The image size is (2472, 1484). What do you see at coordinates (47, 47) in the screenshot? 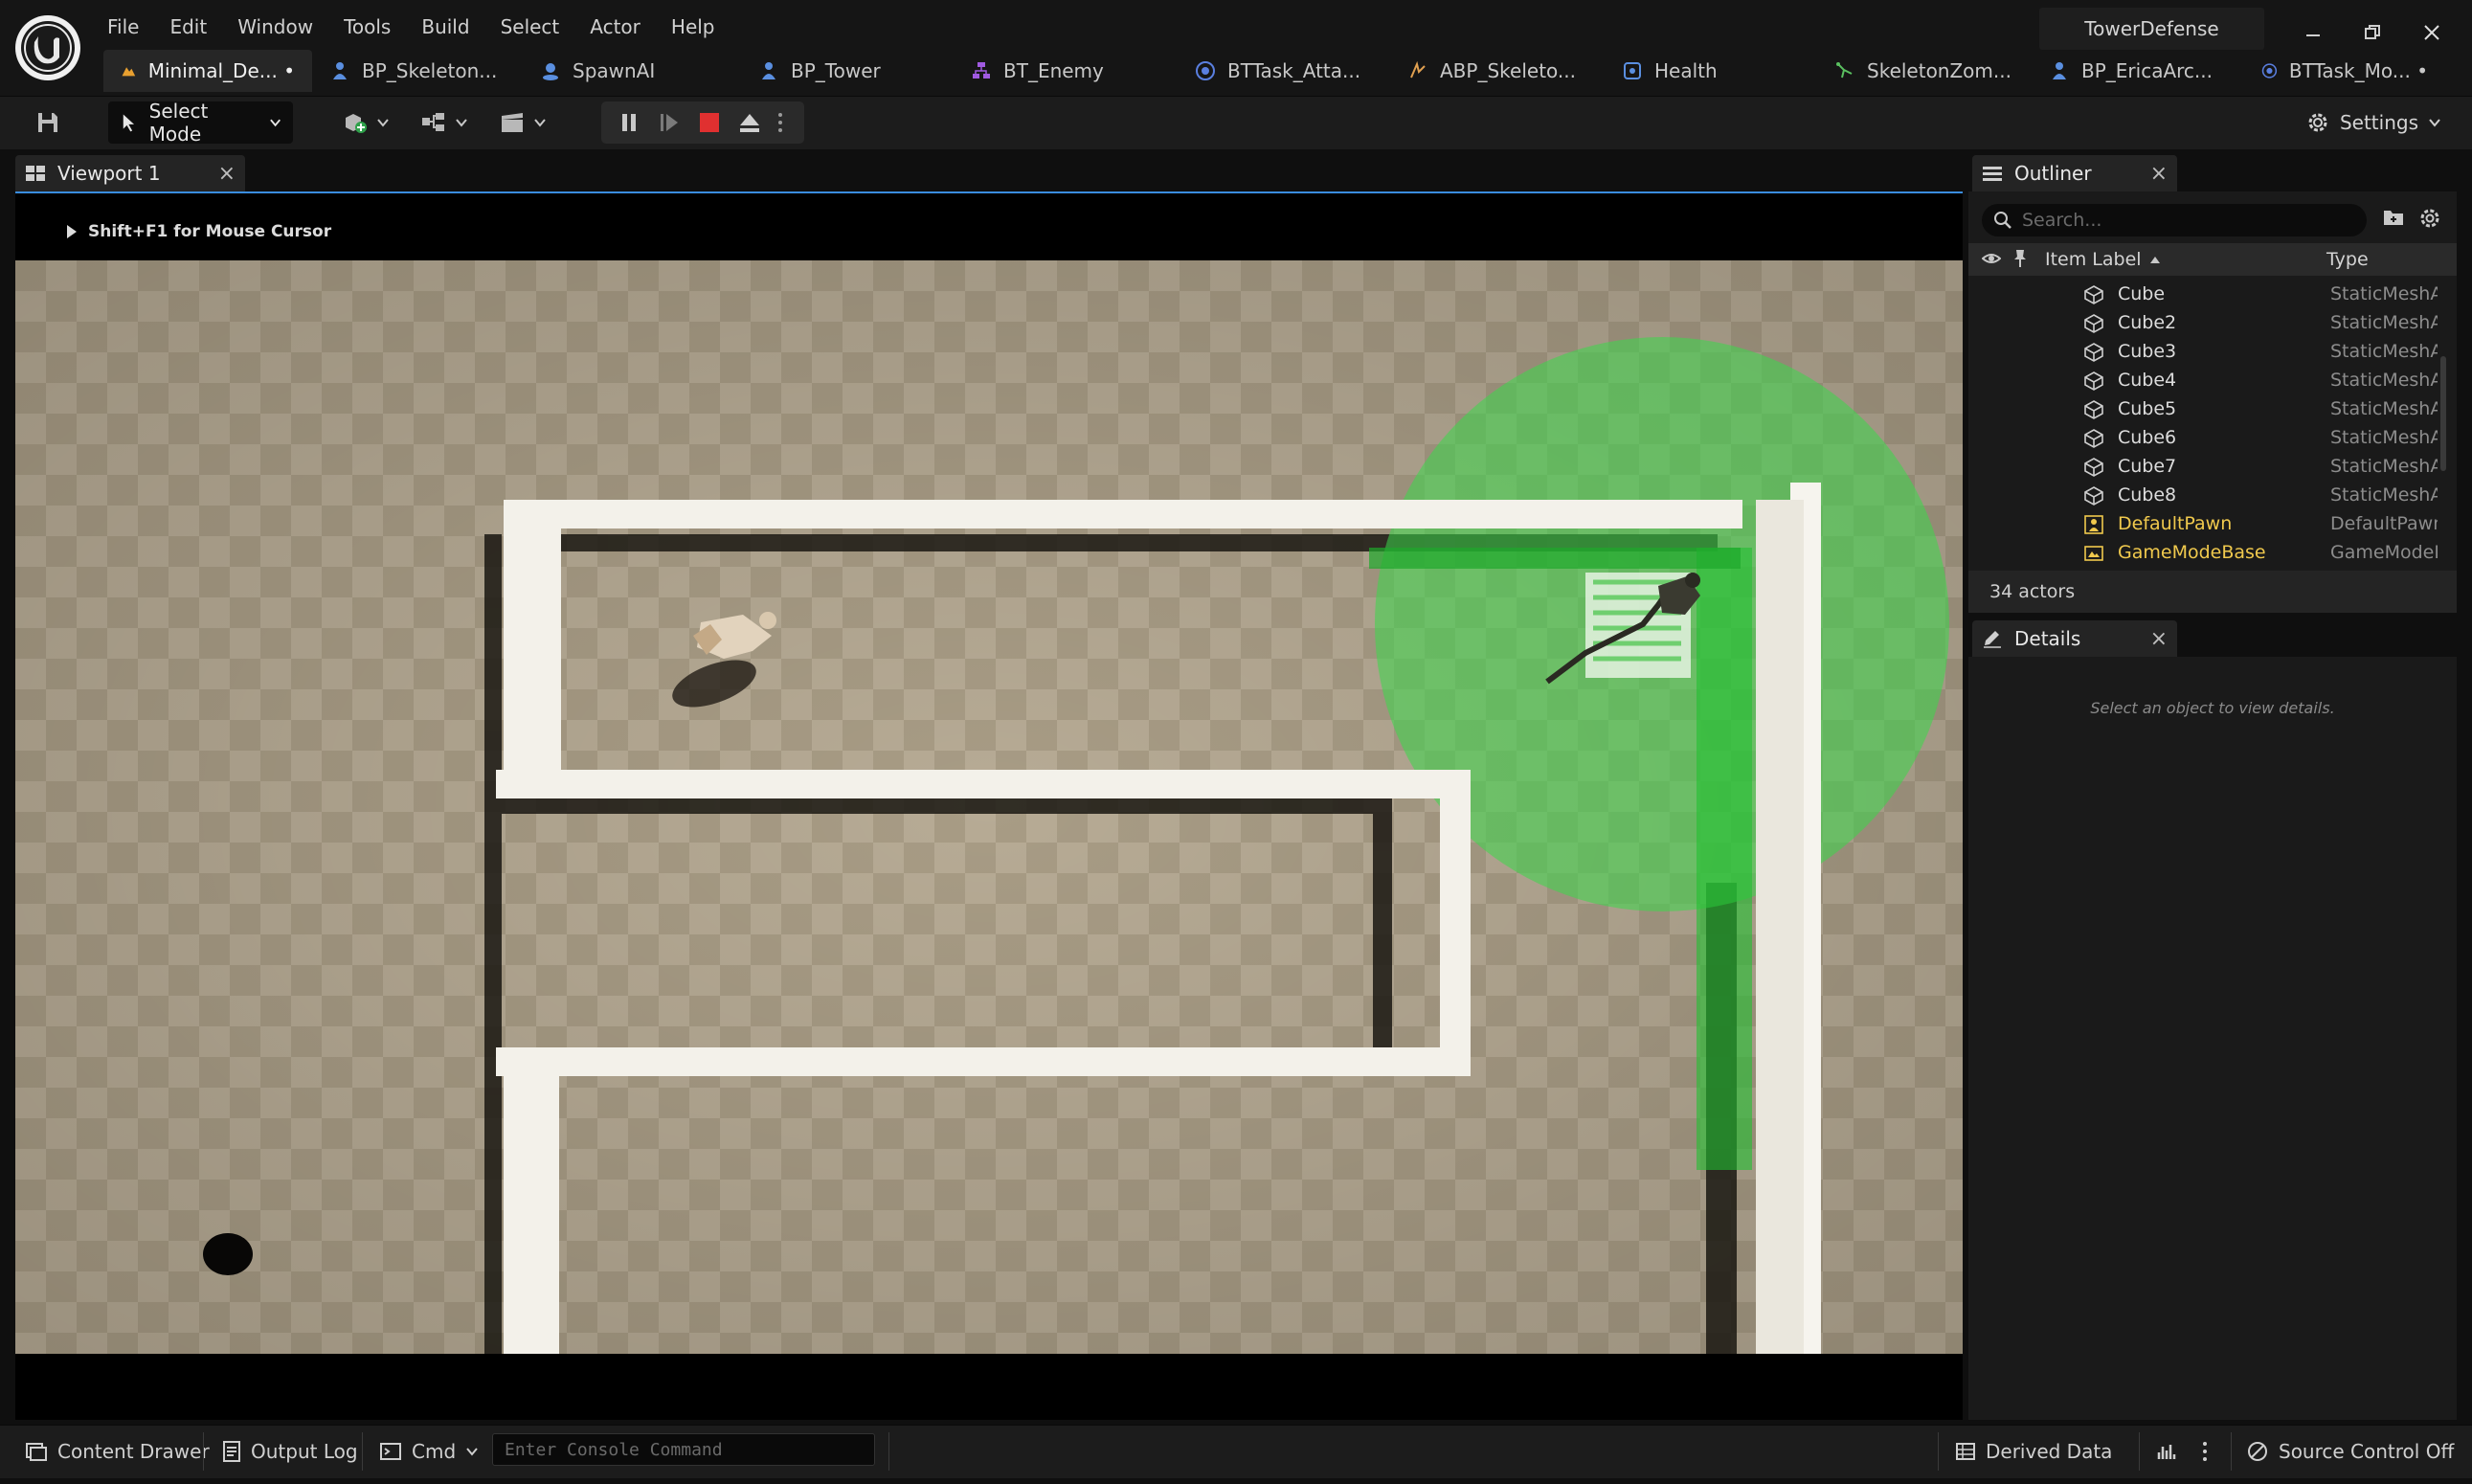
I see `unreal-logo-icon` at bounding box center [47, 47].